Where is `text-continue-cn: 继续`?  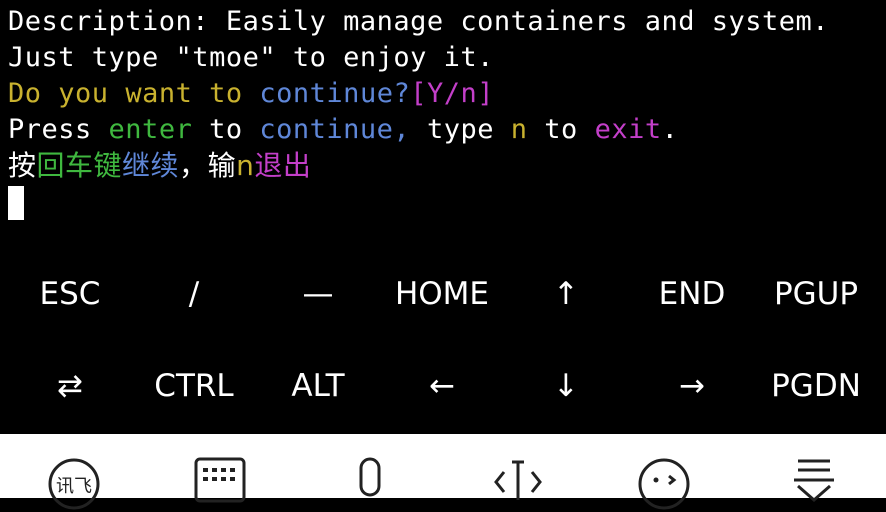 text-continue-cn: 继续 is located at coordinates (151, 165).